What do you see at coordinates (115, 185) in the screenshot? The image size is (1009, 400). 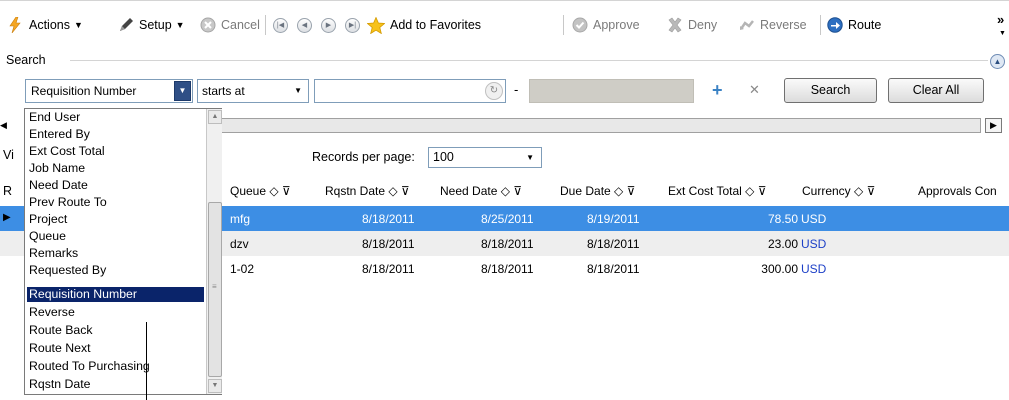 I see `dropdown-option: Need Date` at bounding box center [115, 185].